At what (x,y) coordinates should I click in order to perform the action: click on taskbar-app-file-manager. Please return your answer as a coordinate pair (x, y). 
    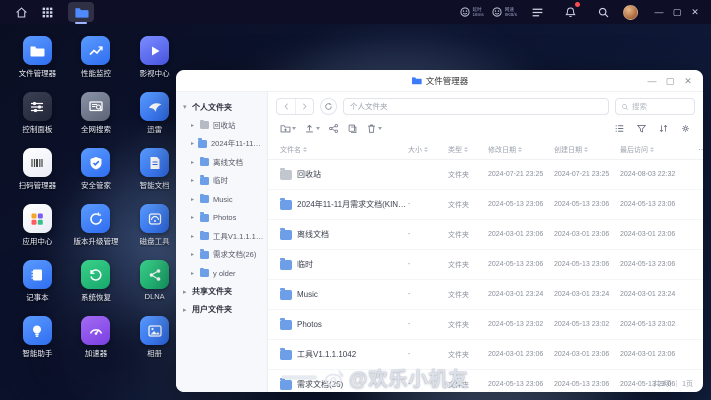
    Looking at the image, I should click on (81, 13).